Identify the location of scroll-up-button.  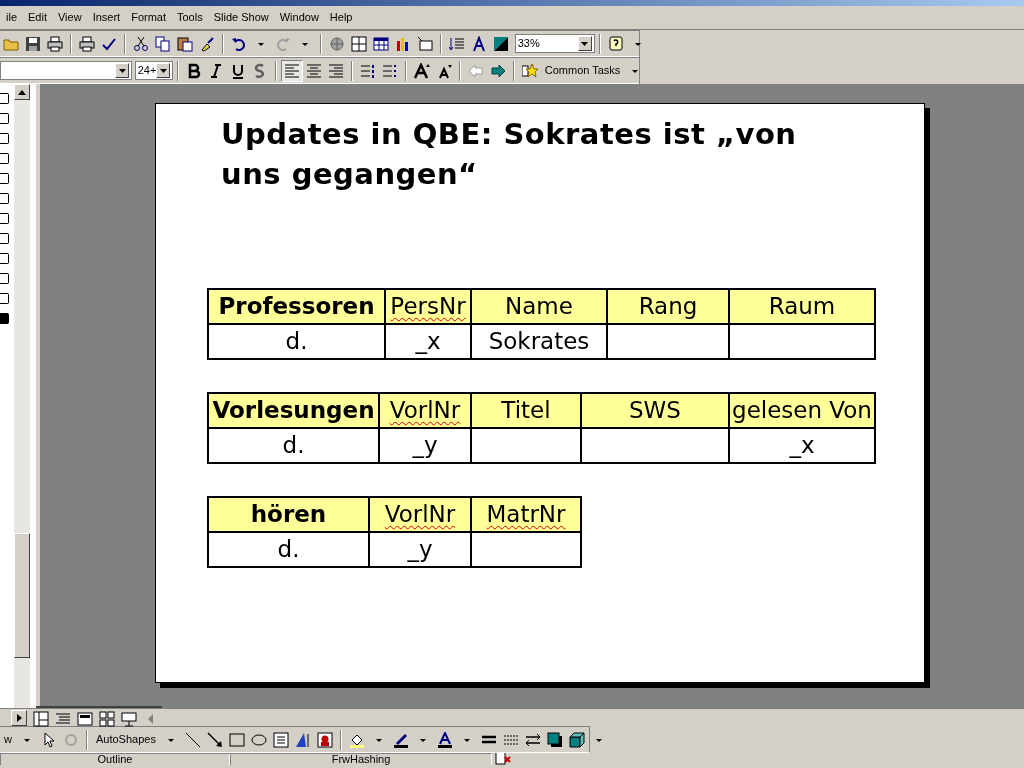
(22, 92).